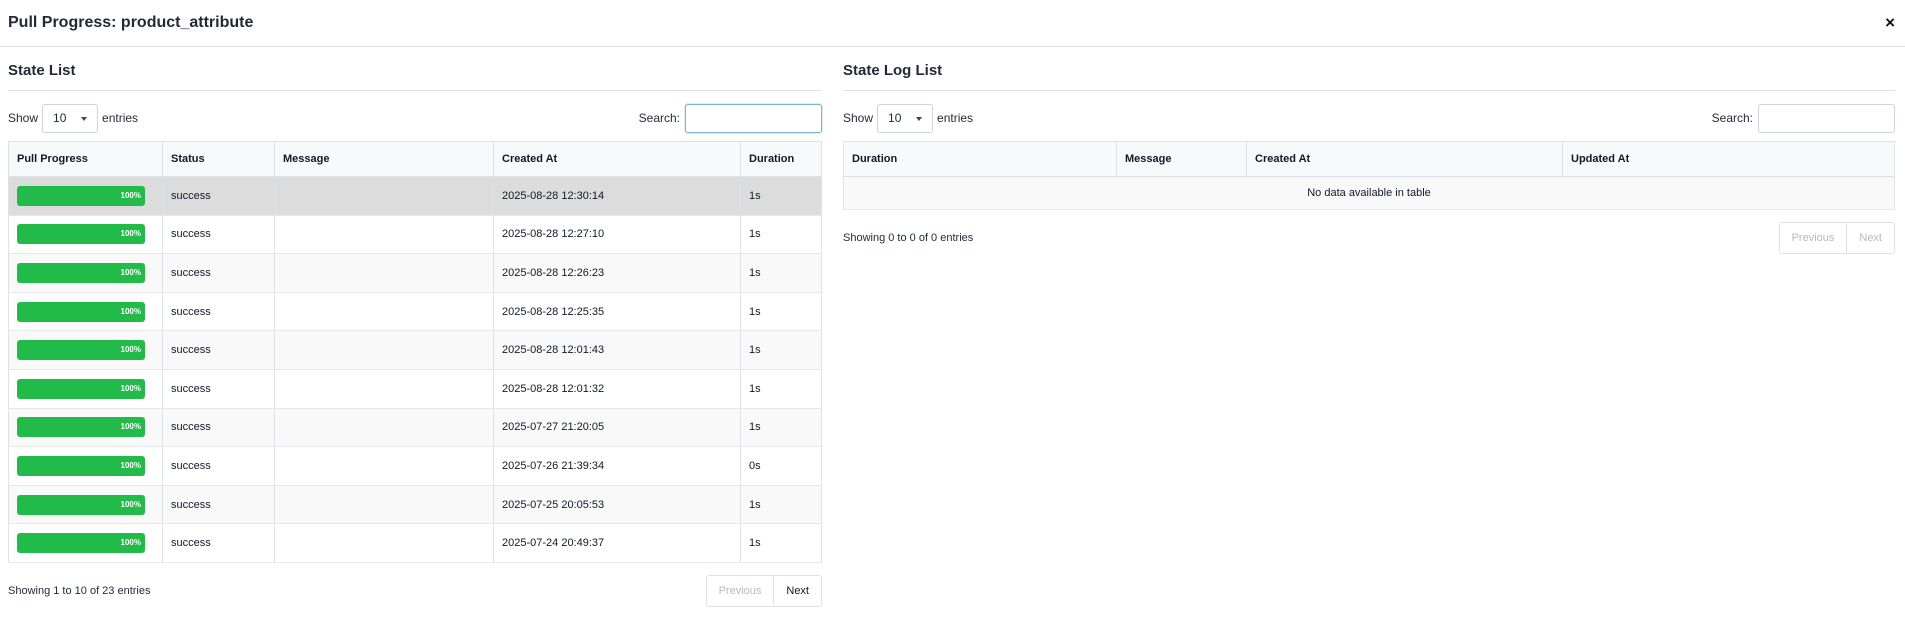 The height and width of the screenshot is (622, 1905). Describe the element at coordinates (218, 159) in the screenshot. I see `column-header-status: Status` at that location.